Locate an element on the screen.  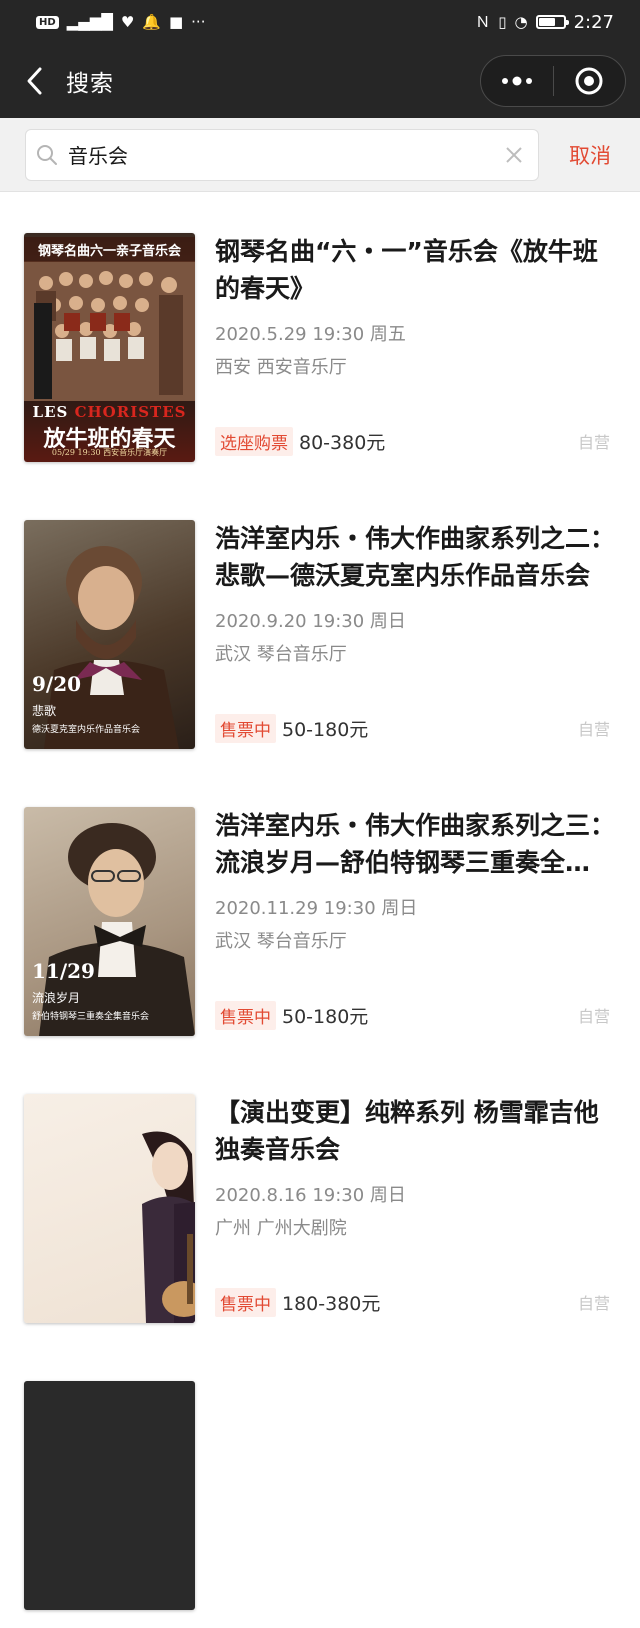
search-input is located at coordinates (278, 154).